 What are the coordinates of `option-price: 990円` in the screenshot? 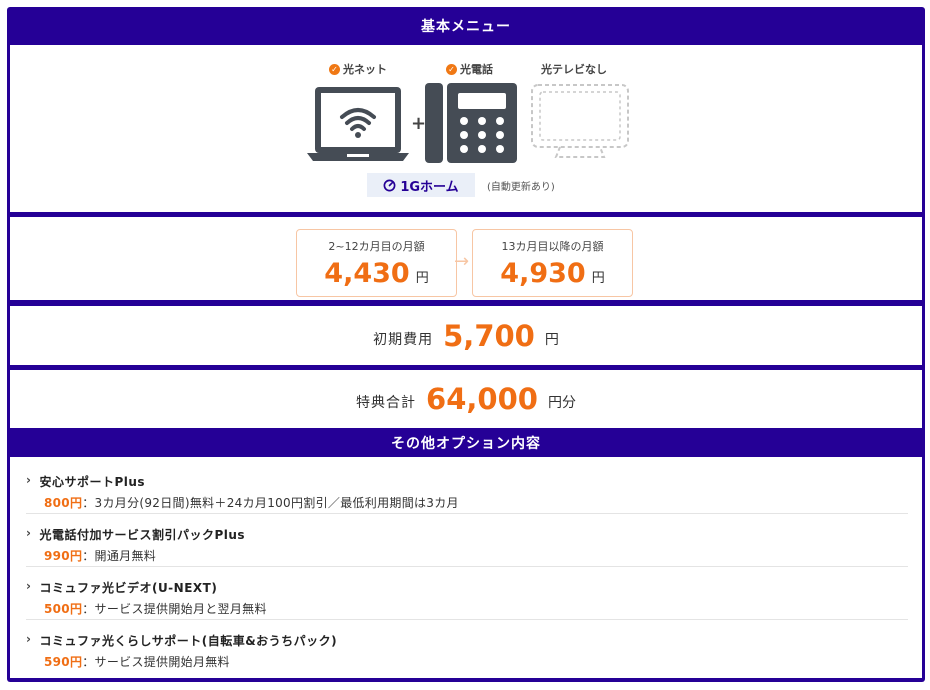 It's located at (63, 556).